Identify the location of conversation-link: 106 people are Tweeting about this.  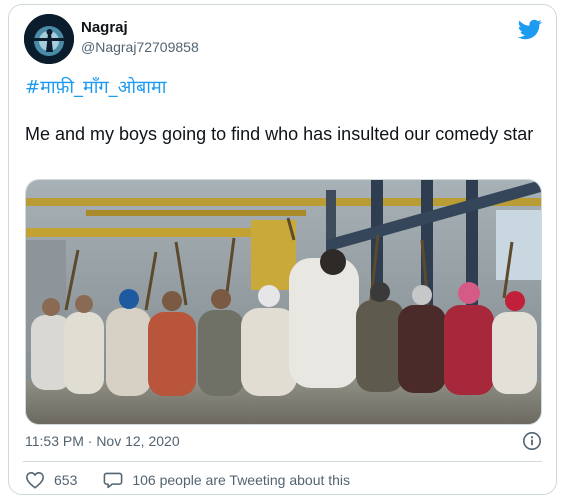
(226, 480).